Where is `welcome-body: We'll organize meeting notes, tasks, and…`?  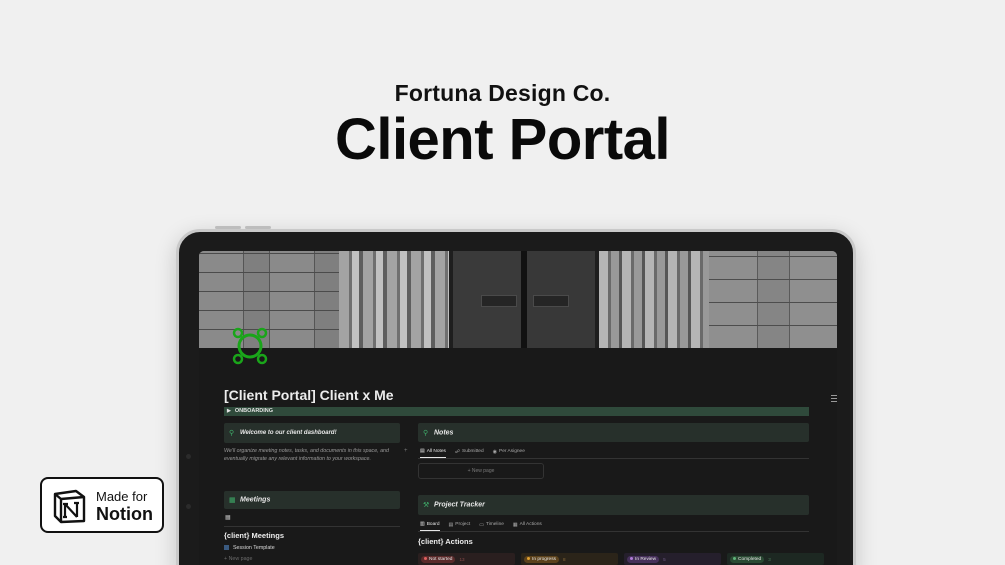 welcome-body: We'll organize meeting notes, tasks, and… is located at coordinates (306, 455).